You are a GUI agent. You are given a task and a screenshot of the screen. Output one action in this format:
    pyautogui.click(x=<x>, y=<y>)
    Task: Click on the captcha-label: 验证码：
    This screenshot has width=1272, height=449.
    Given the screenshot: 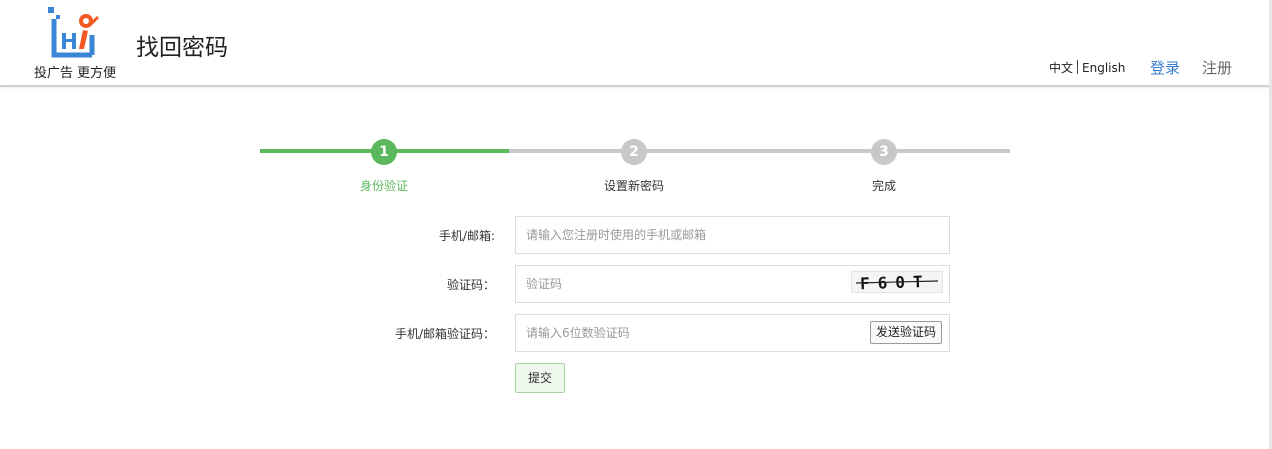 What is the action you would take?
    pyautogui.click(x=470, y=285)
    